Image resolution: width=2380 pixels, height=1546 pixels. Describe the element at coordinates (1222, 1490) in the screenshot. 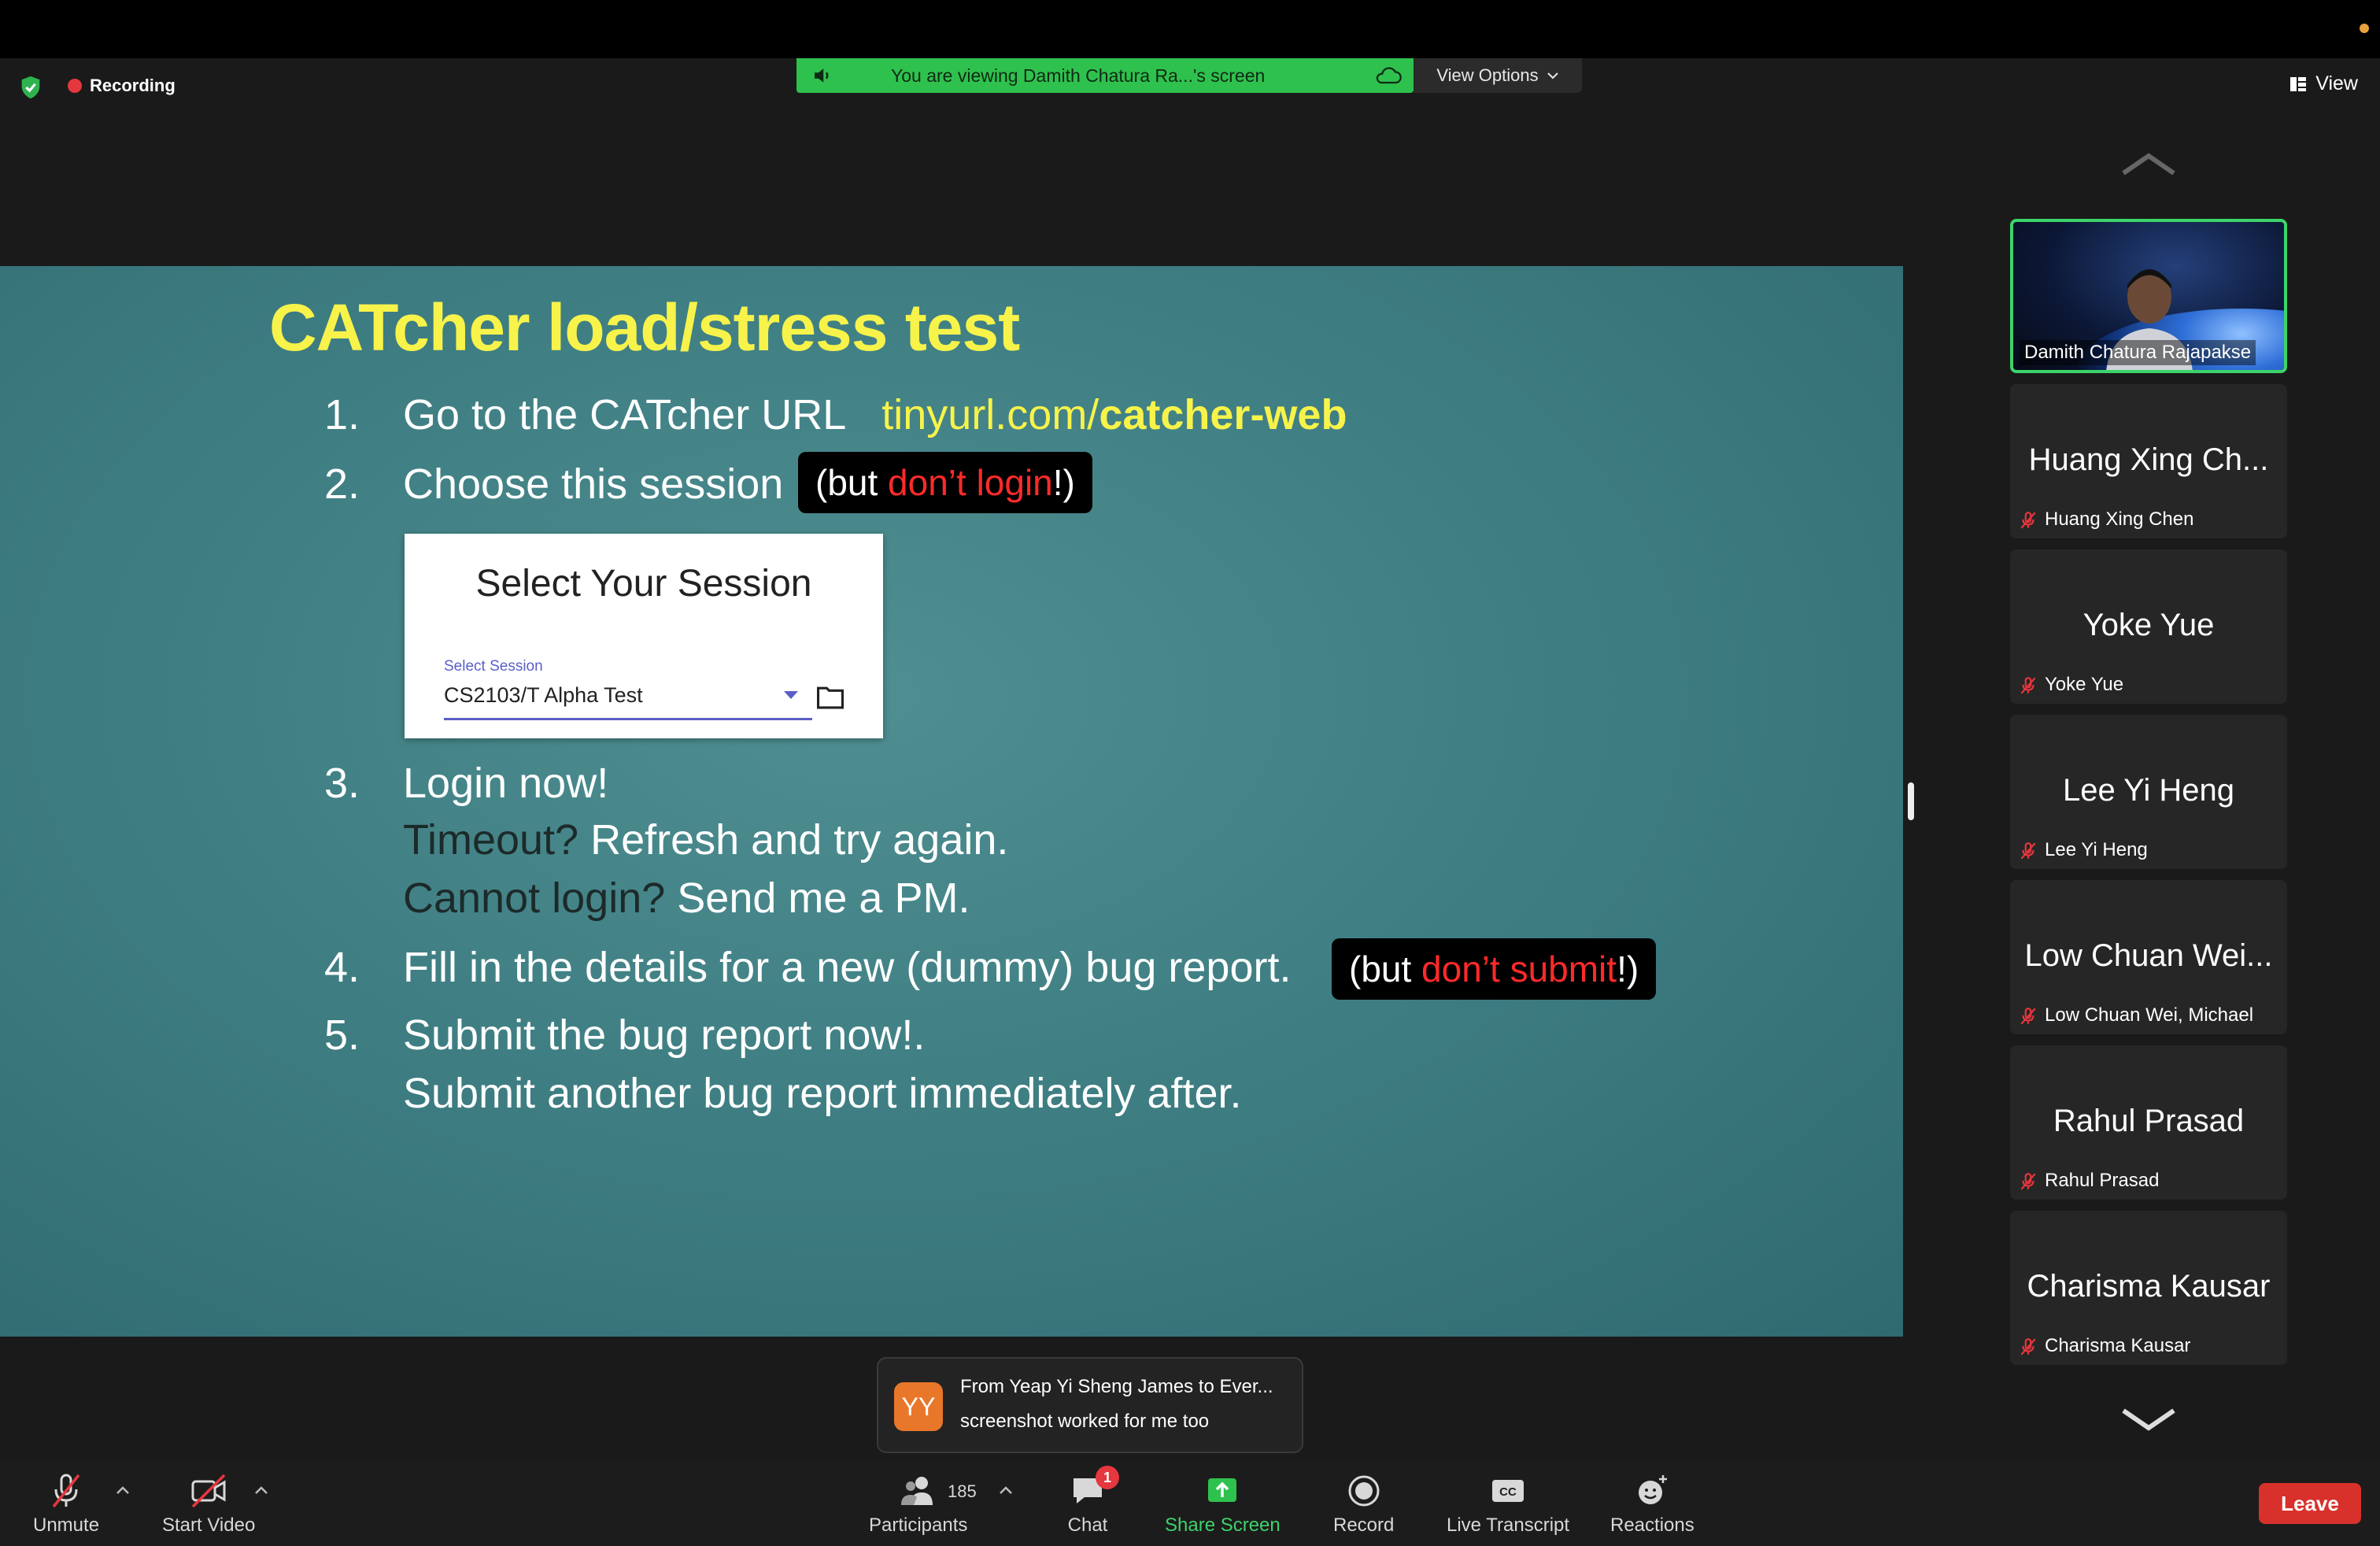

I see `share-screen-icon` at that location.